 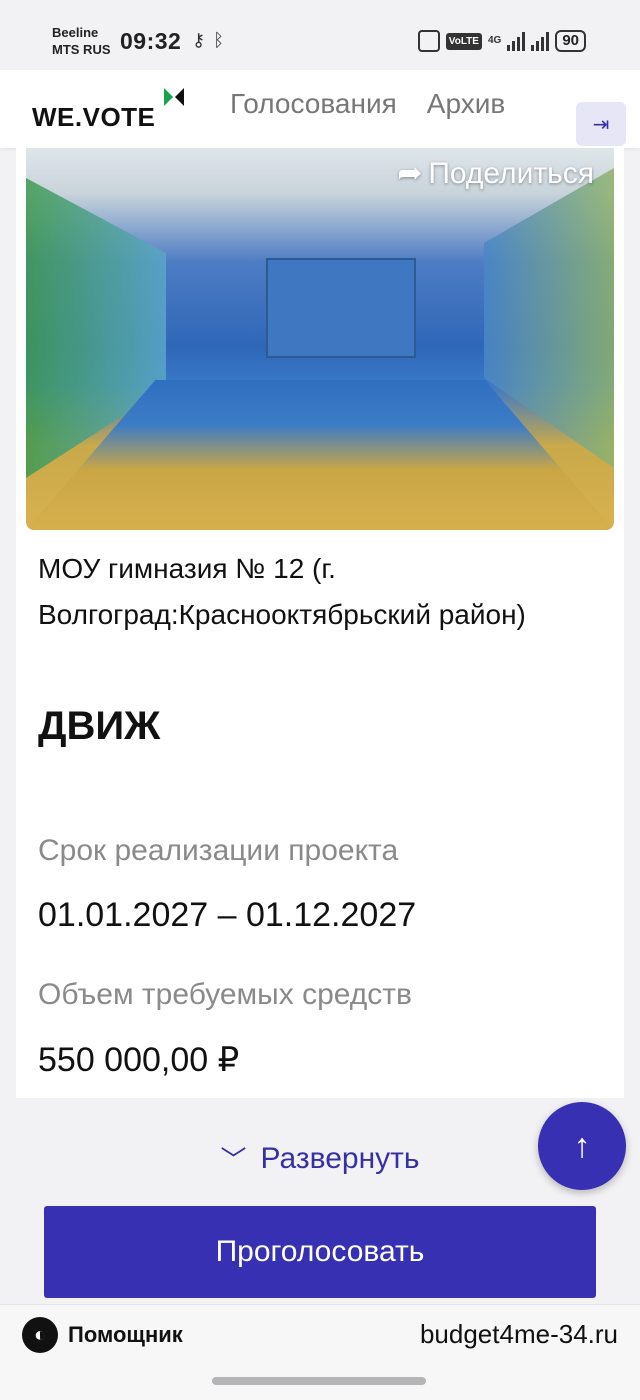 I want to click on carrier-2: MTS RUS, so click(x=81, y=49).